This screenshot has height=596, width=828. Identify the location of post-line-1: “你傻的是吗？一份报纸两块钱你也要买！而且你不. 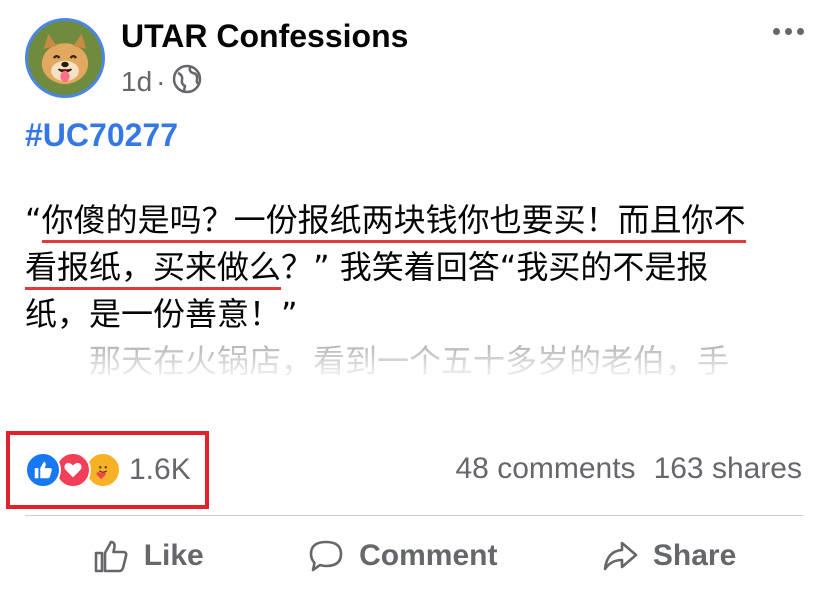
(420, 220).